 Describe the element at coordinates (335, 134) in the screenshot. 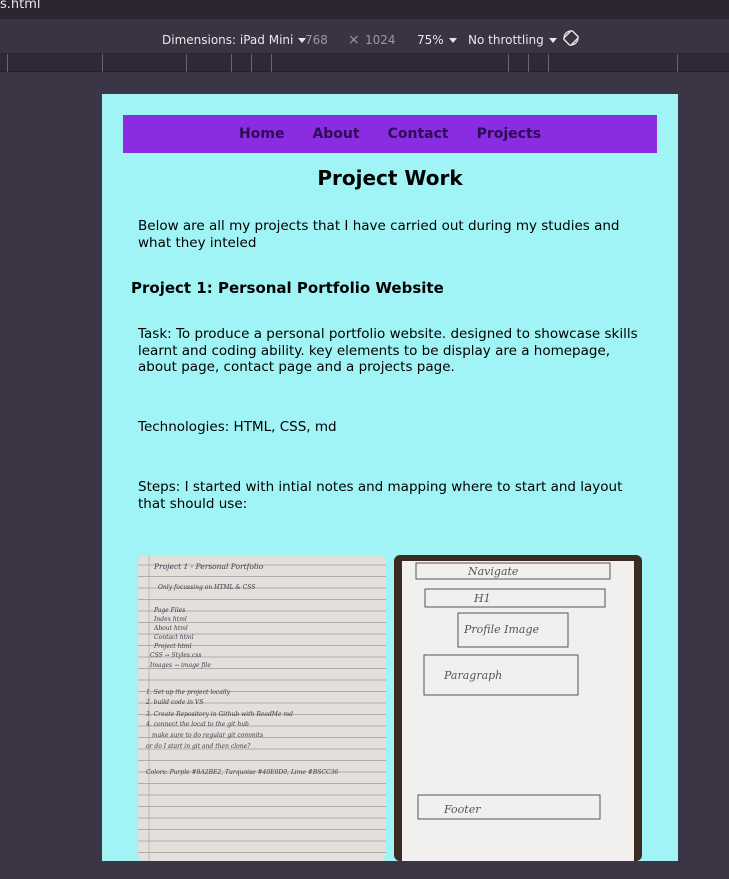

I see `nav-about: About` at that location.